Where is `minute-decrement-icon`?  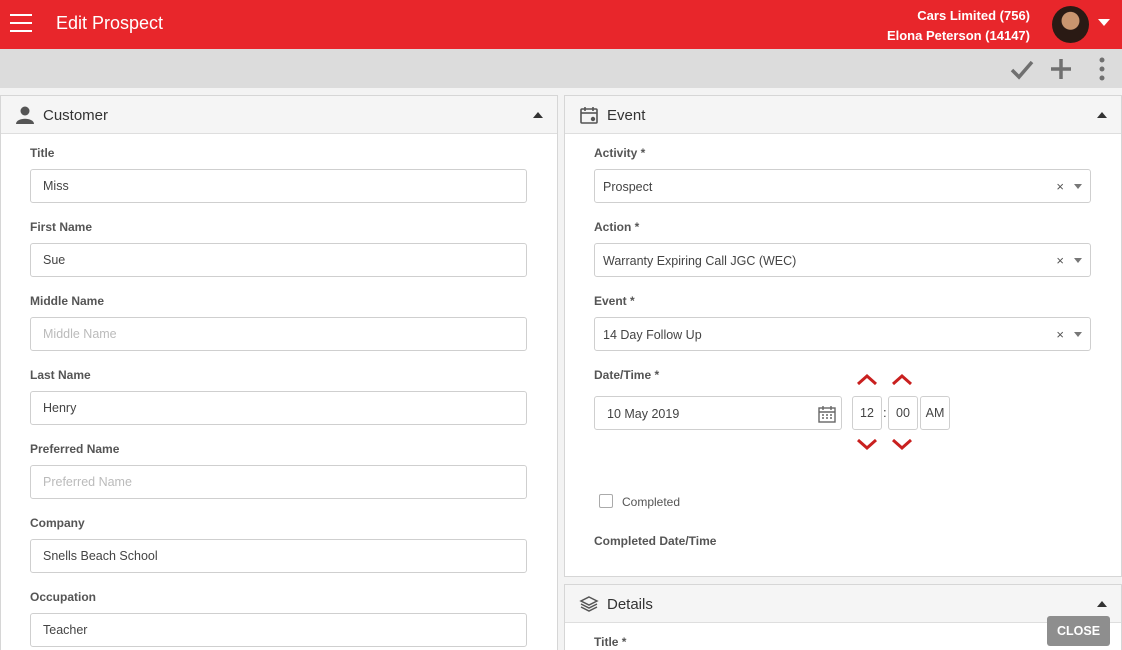 minute-decrement-icon is located at coordinates (902, 445).